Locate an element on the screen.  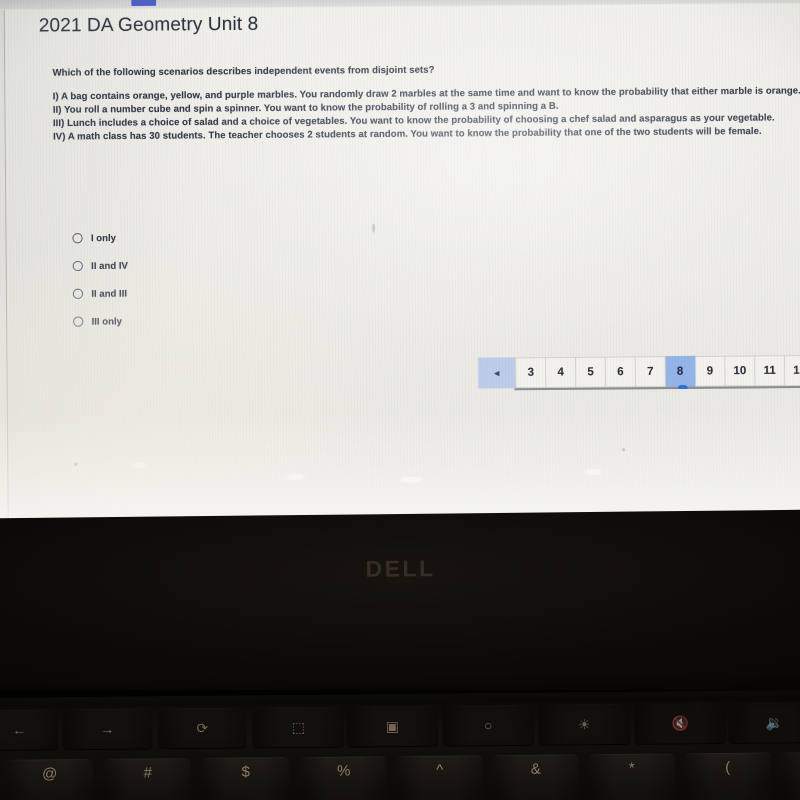
brightness-up-icon: ☀ is located at coordinates (584, 724).